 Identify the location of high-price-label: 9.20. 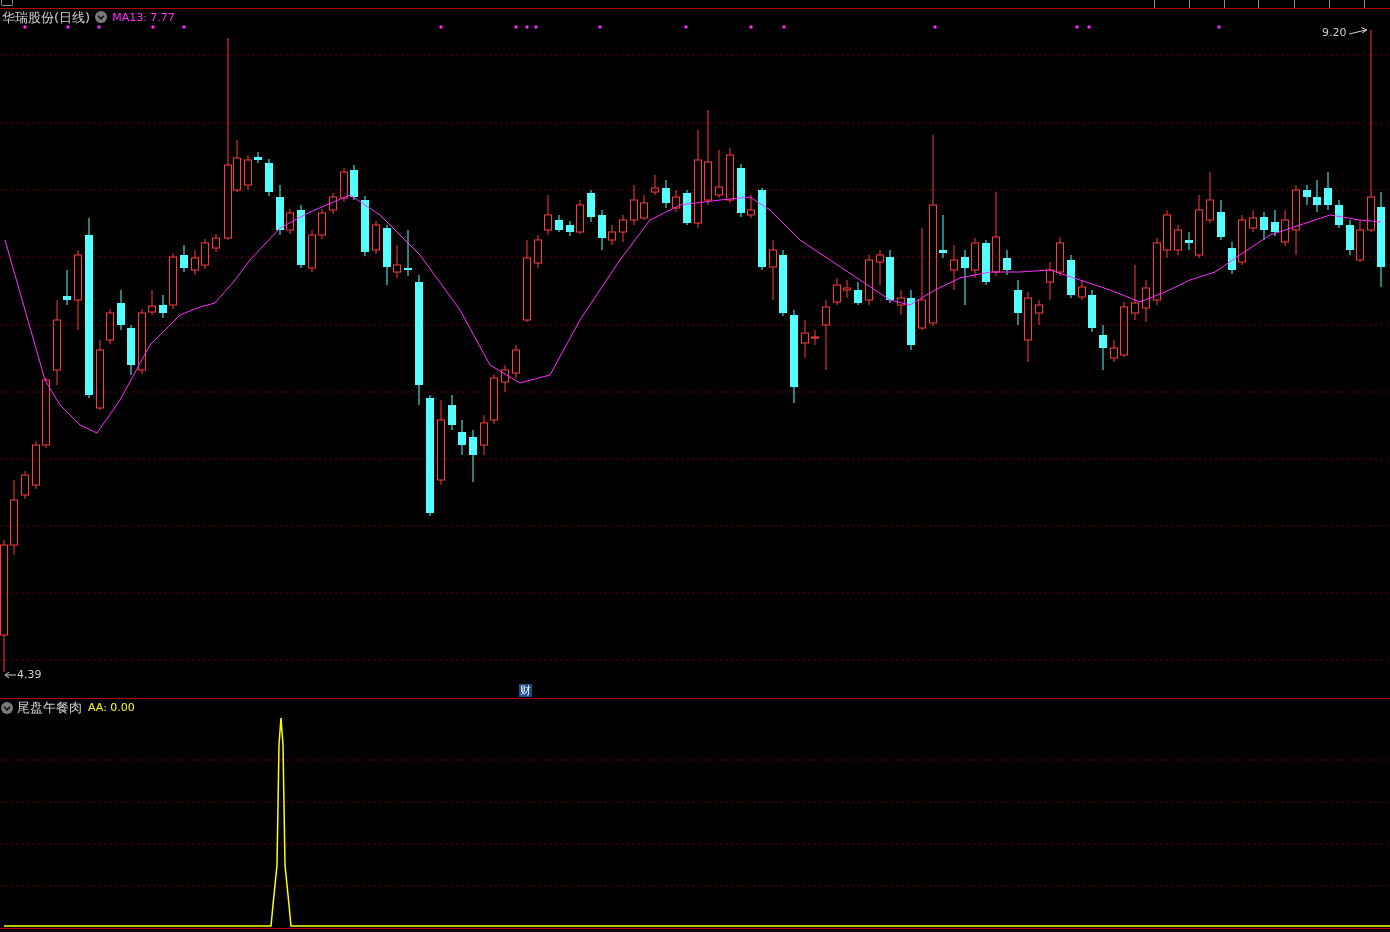
(1334, 32).